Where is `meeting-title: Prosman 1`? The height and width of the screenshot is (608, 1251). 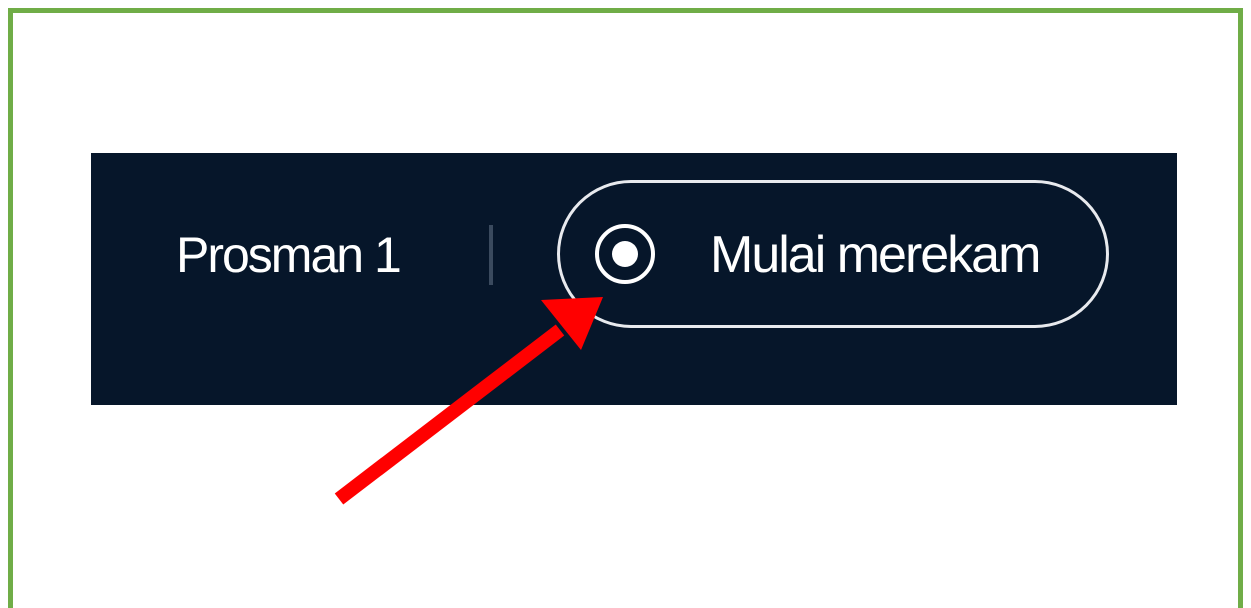 meeting-title: Prosman 1 is located at coordinates (289, 255).